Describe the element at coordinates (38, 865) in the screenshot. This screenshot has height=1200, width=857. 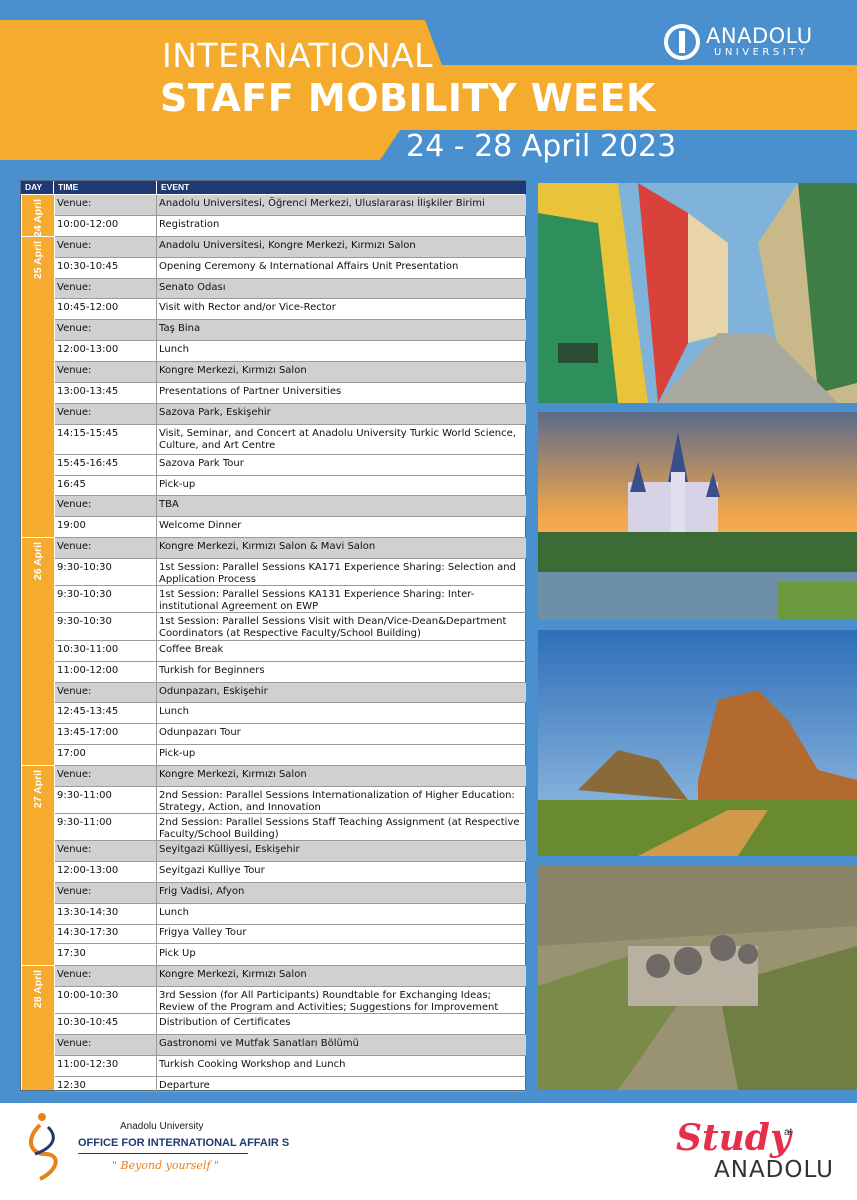
I see `day-label-4: 27 April` at that location.